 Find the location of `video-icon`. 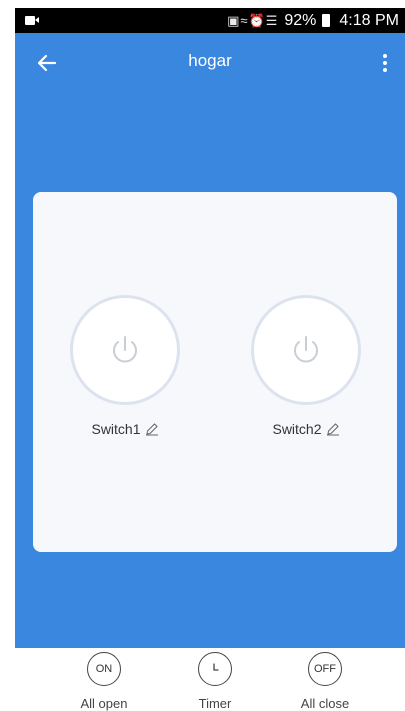

video-icon is located at coordinates (32, 20).